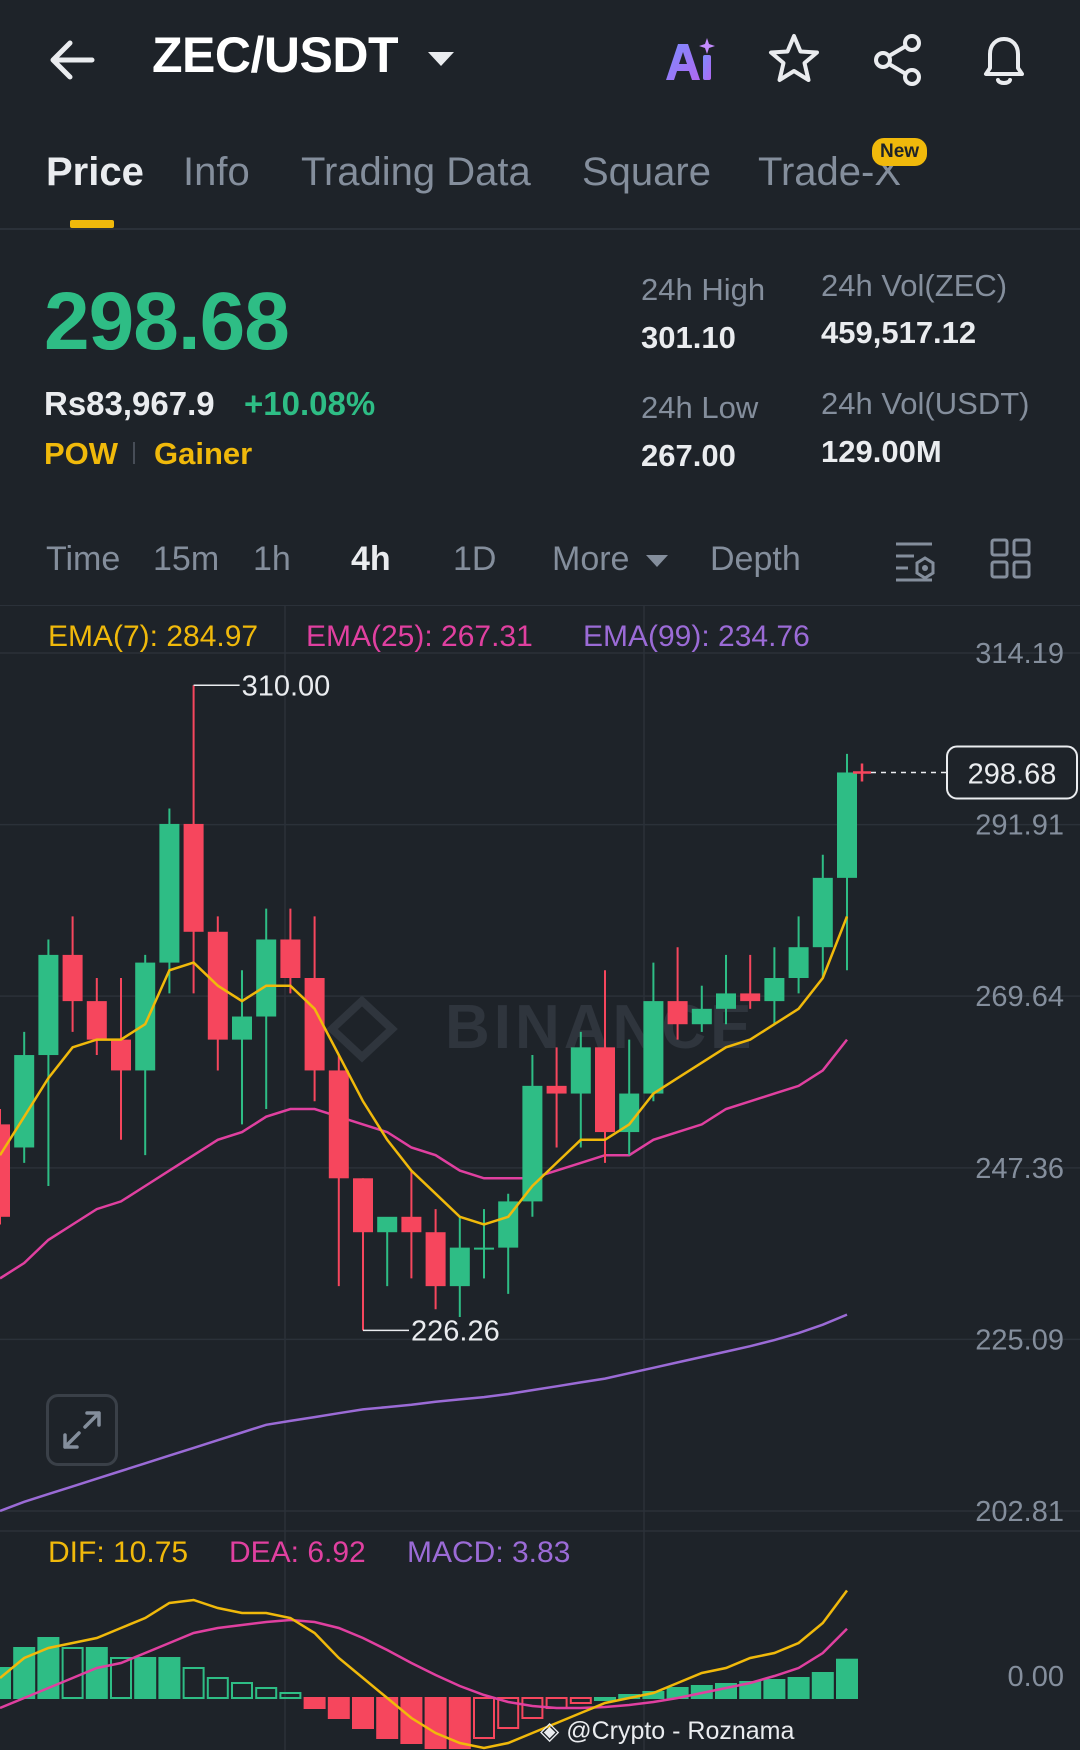  Describe the element at coordinates (134, 453) in the screenshot. I see `tag-divider` at that location.